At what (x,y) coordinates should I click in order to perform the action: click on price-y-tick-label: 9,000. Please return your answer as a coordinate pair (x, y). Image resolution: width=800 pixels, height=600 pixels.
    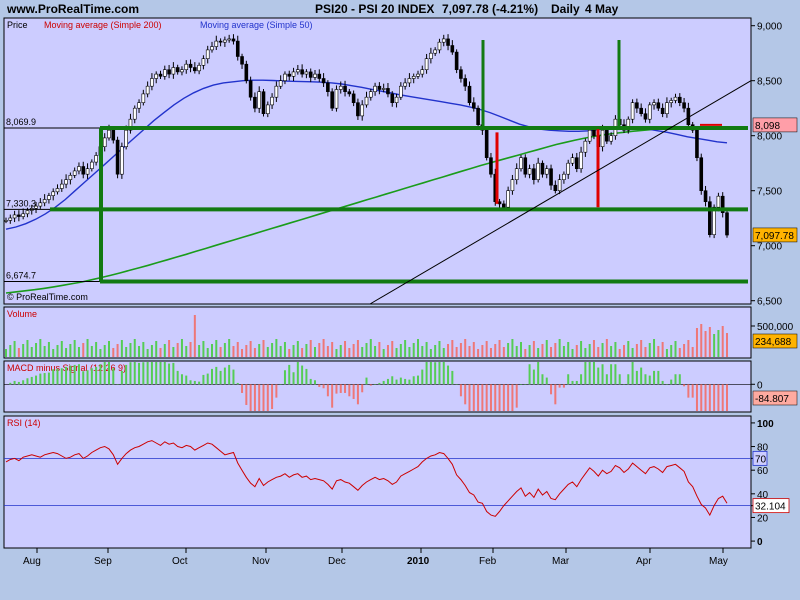
    Looking at the image, I should click on (769, 27).